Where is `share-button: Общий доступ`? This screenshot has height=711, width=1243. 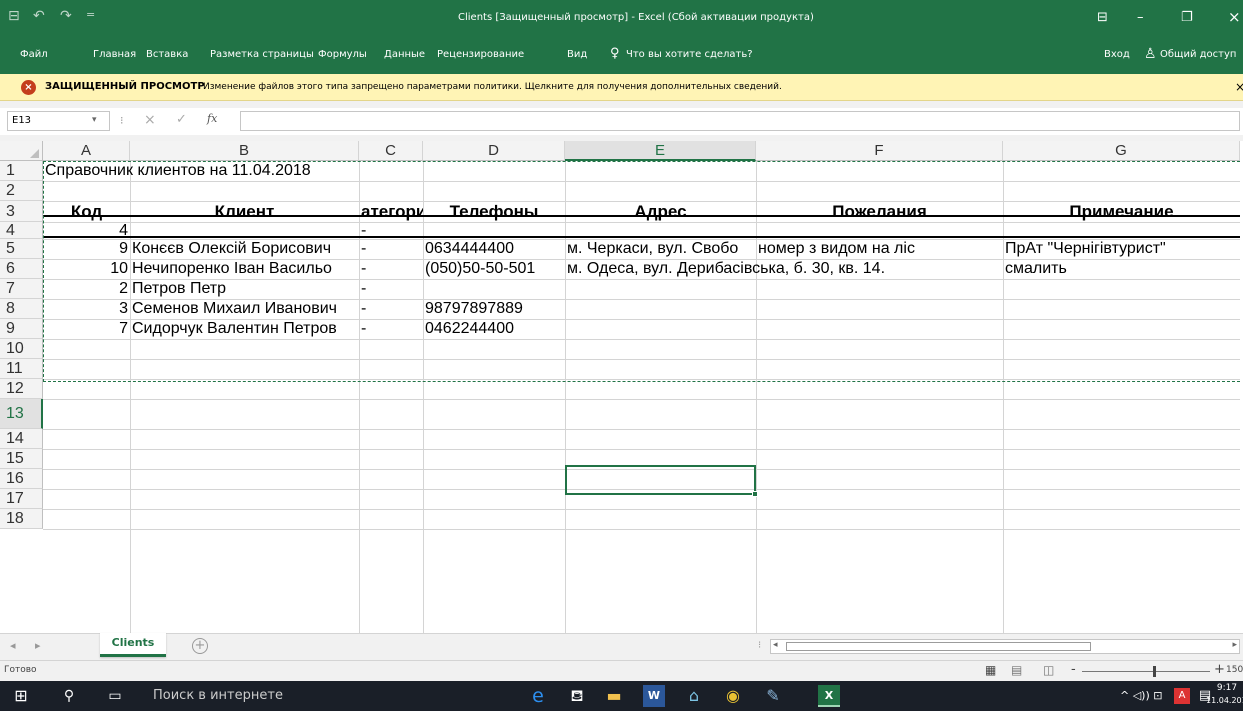
share-button: Общий доступ is located at coordinates (1198, 54).